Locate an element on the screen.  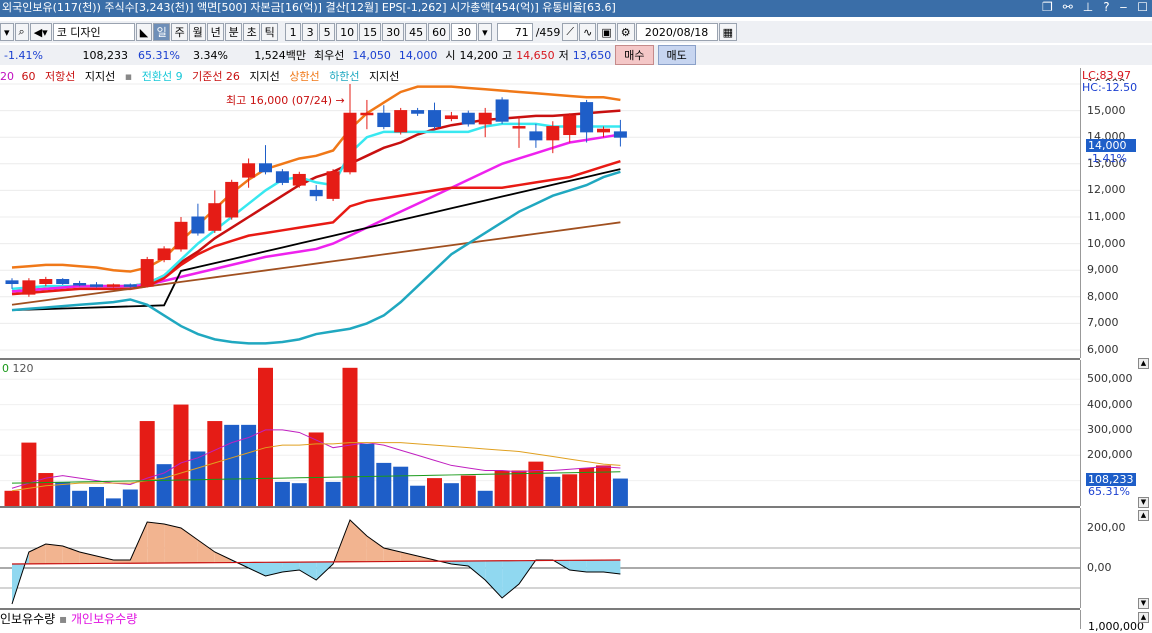
volume-tick-label: 300,000 is located at coordinates (1110, 429).